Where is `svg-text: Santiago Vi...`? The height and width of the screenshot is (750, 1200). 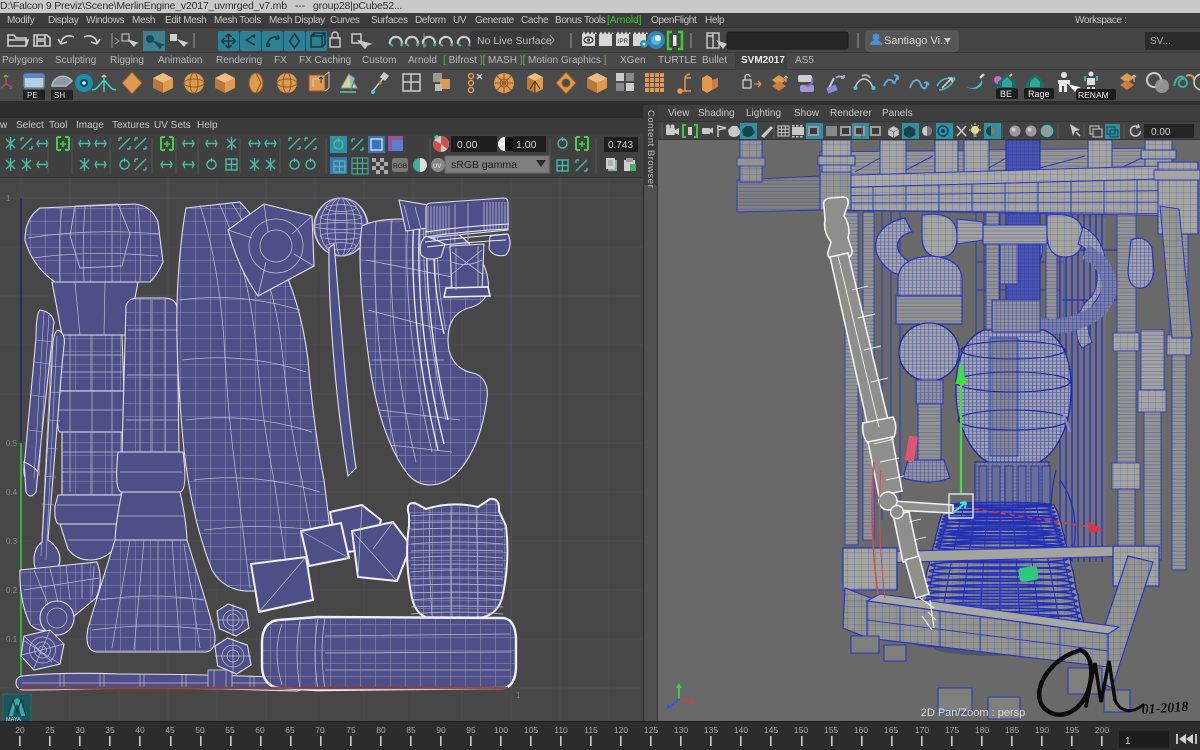 svg-text: Santiago Vi... is located at coordinates (916, 41).